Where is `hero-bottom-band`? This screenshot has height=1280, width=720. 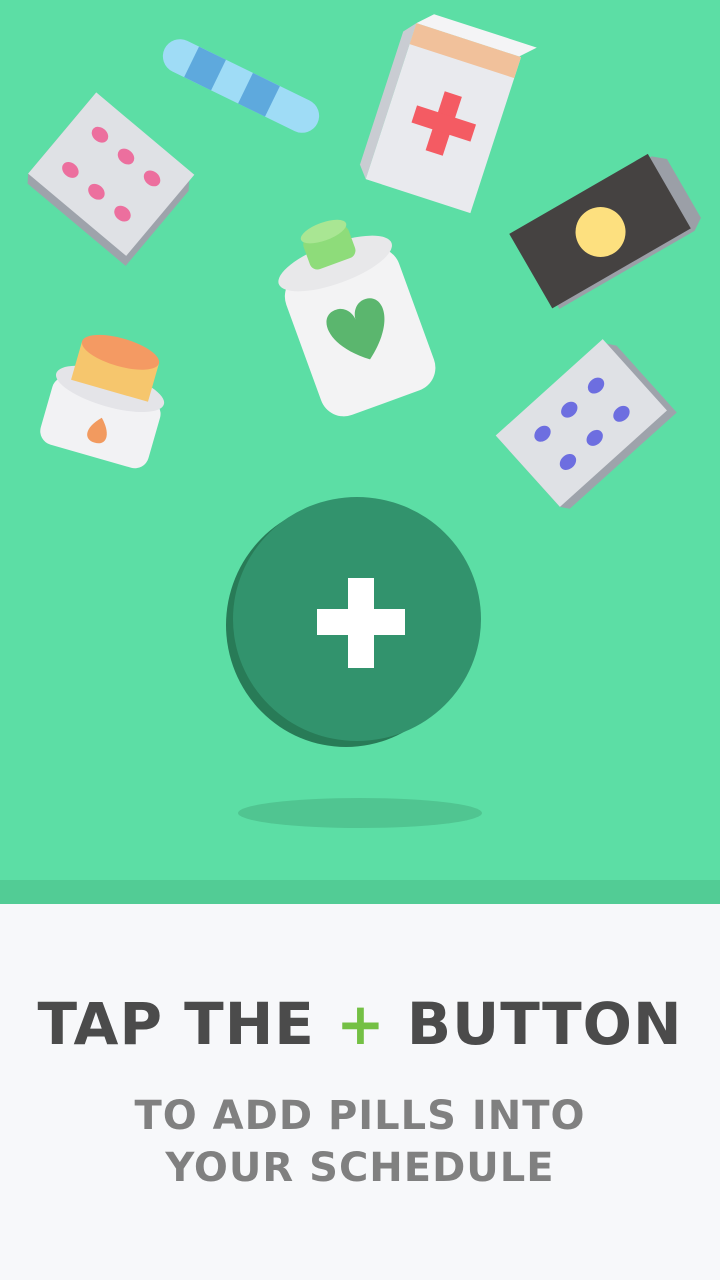 hero-bottom-band is located at coordinates (360, 892).